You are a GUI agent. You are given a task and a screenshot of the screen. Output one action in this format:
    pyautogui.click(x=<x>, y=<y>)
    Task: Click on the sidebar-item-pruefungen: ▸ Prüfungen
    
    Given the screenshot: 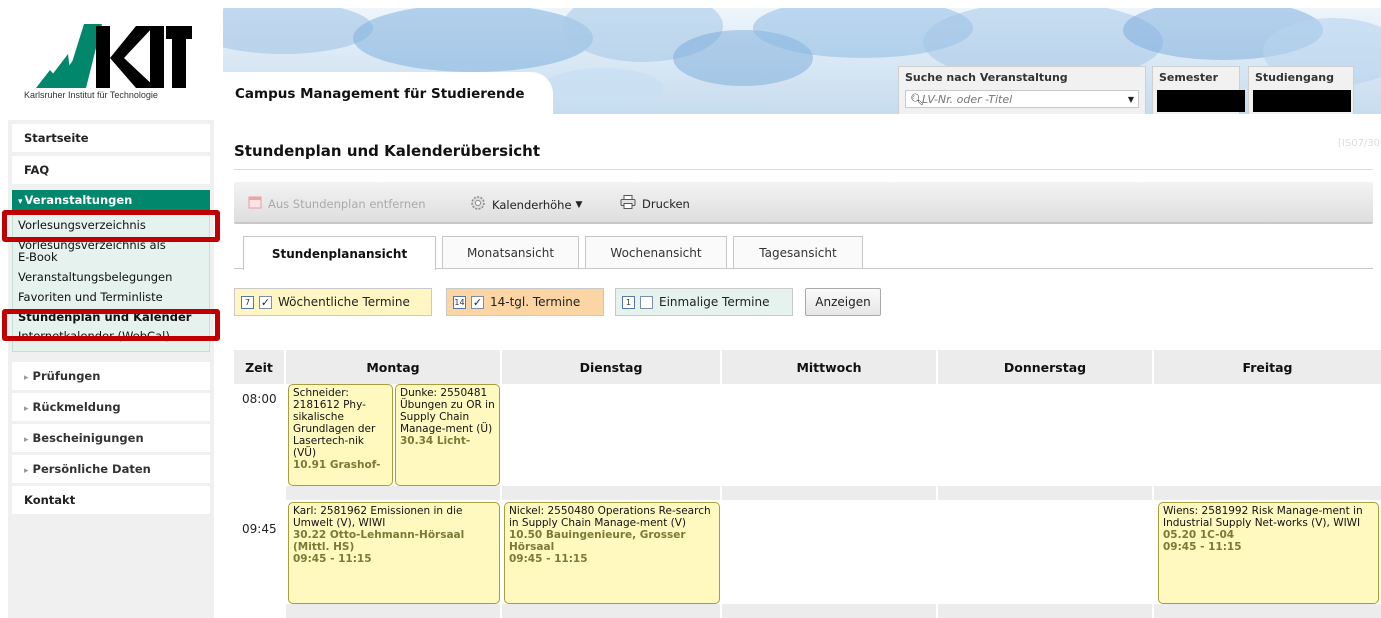 What is the action you would take?
    pyautogui.click(x=111, y=376)
    